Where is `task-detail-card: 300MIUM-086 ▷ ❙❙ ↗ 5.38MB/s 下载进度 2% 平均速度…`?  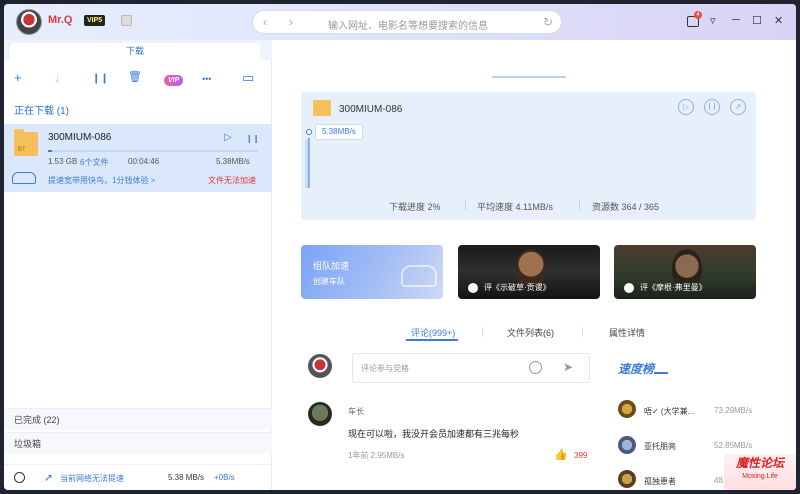
task-detail-card: 300MIUM-086 ▷ ❙❙ ↗ 5.38MB/s 下载进度 2% 平均速度… is located at coordinates (528, 156).